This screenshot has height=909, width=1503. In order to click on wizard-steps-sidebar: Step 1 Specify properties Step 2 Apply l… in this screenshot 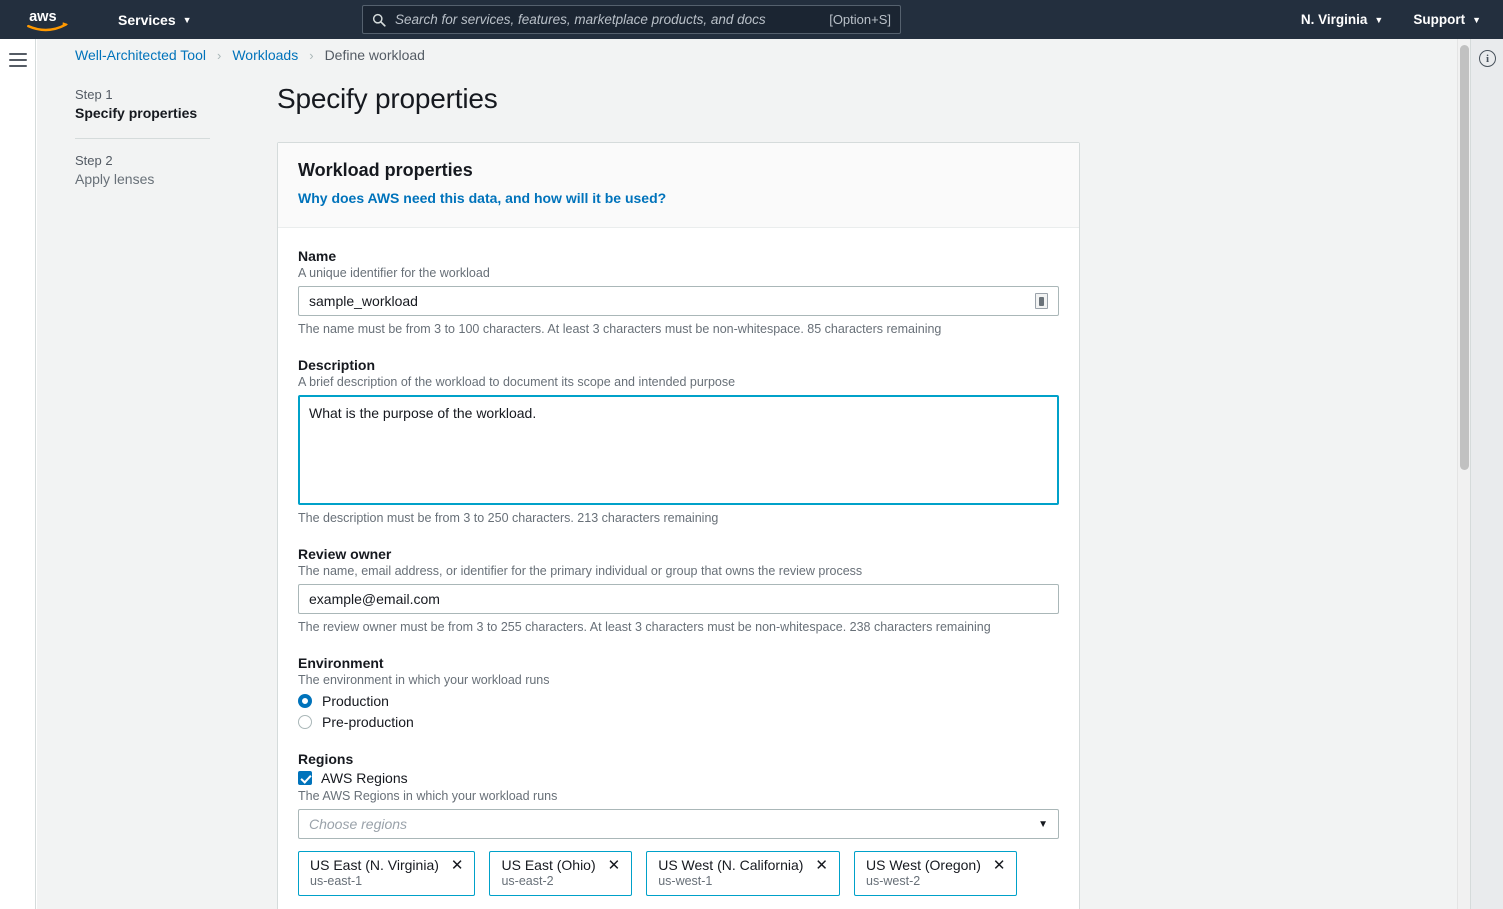, I will do `click(175, 137)`.